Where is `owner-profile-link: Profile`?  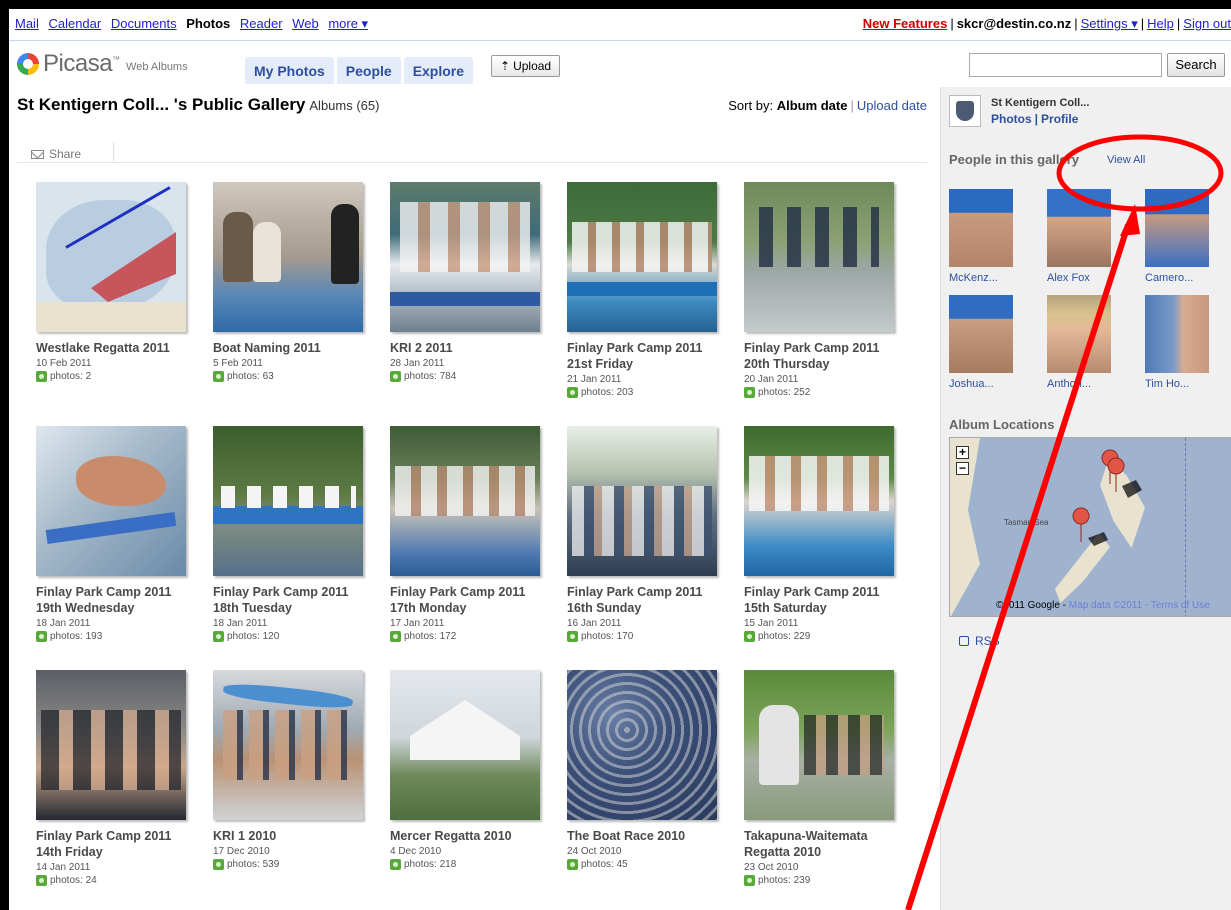 owner-profile-link: Profile is located at coordinates (1059, 119).